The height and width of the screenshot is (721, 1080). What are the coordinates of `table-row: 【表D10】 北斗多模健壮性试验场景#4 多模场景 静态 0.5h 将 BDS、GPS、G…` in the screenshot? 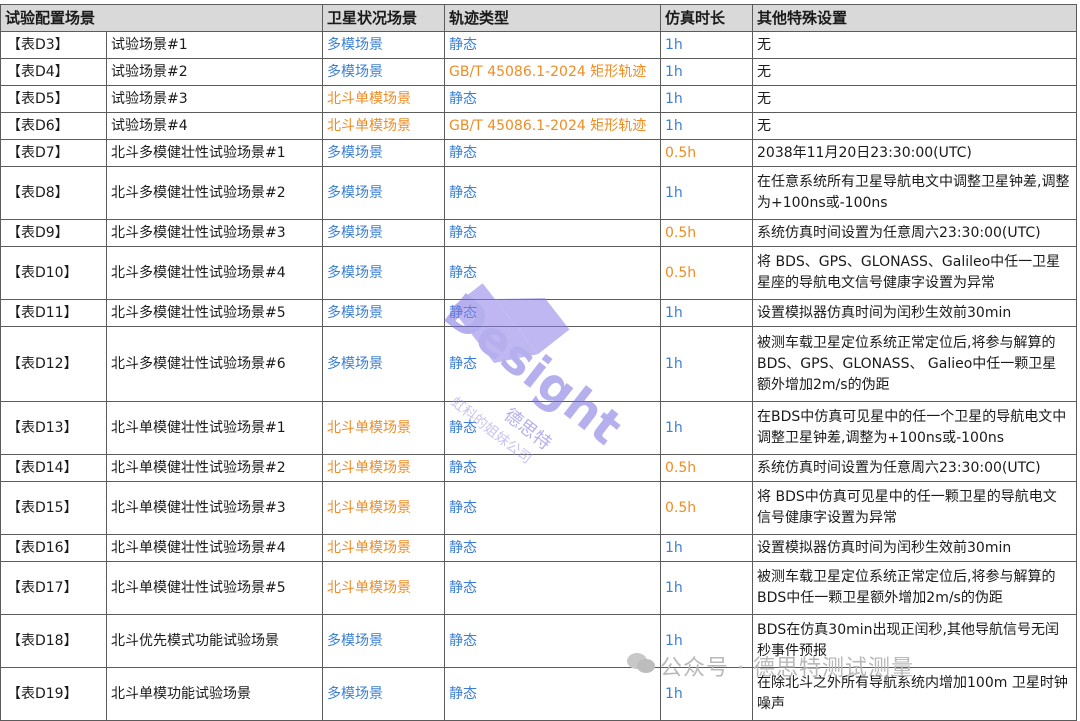 It's located at (539, 273).